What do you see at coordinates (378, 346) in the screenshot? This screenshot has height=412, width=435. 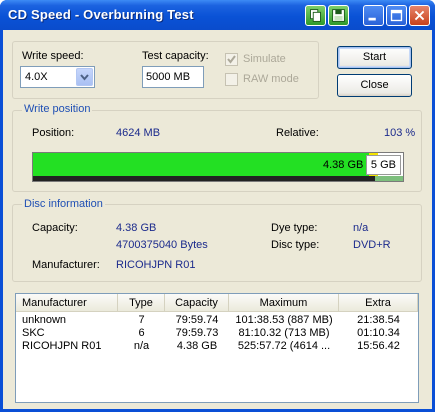 I see `cell-extra: 15:56.42` at bounding box center [378, 346].